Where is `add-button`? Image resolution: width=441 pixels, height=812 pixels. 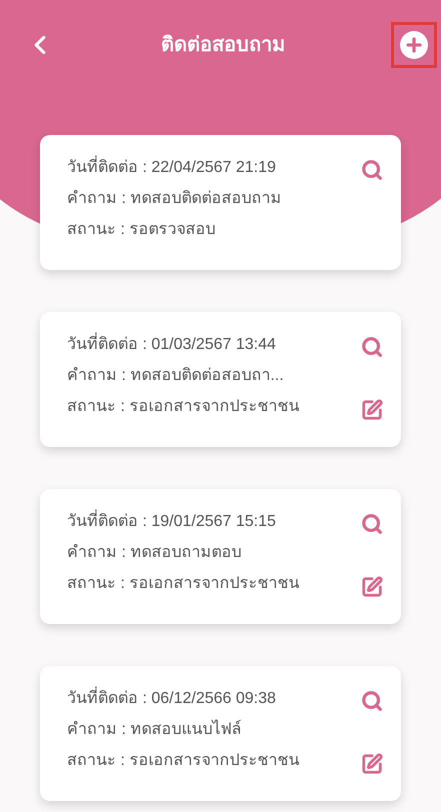
add-button is located at coordinates (414, 45).